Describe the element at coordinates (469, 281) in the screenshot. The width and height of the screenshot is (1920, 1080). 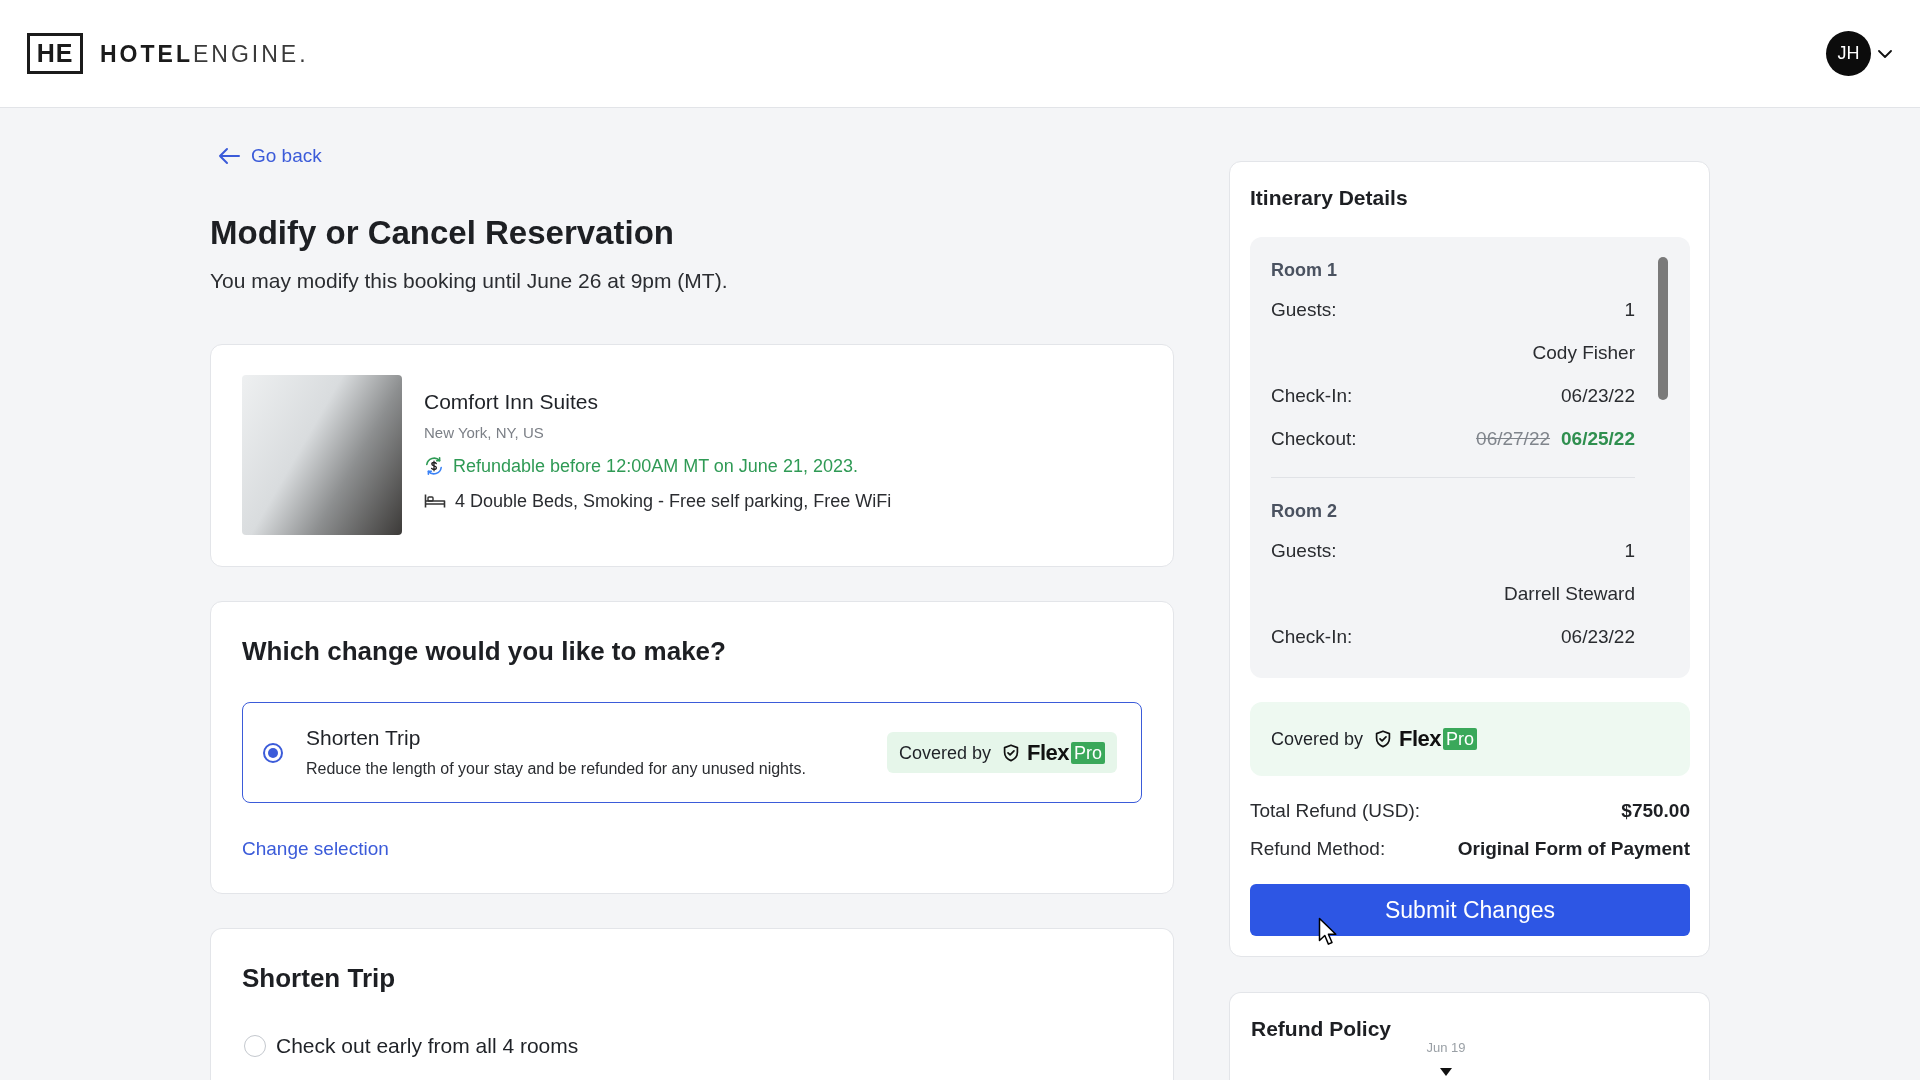
I see `page-subtitle: You may modify this booking until June 26 at 9pm (MT).` at that location.